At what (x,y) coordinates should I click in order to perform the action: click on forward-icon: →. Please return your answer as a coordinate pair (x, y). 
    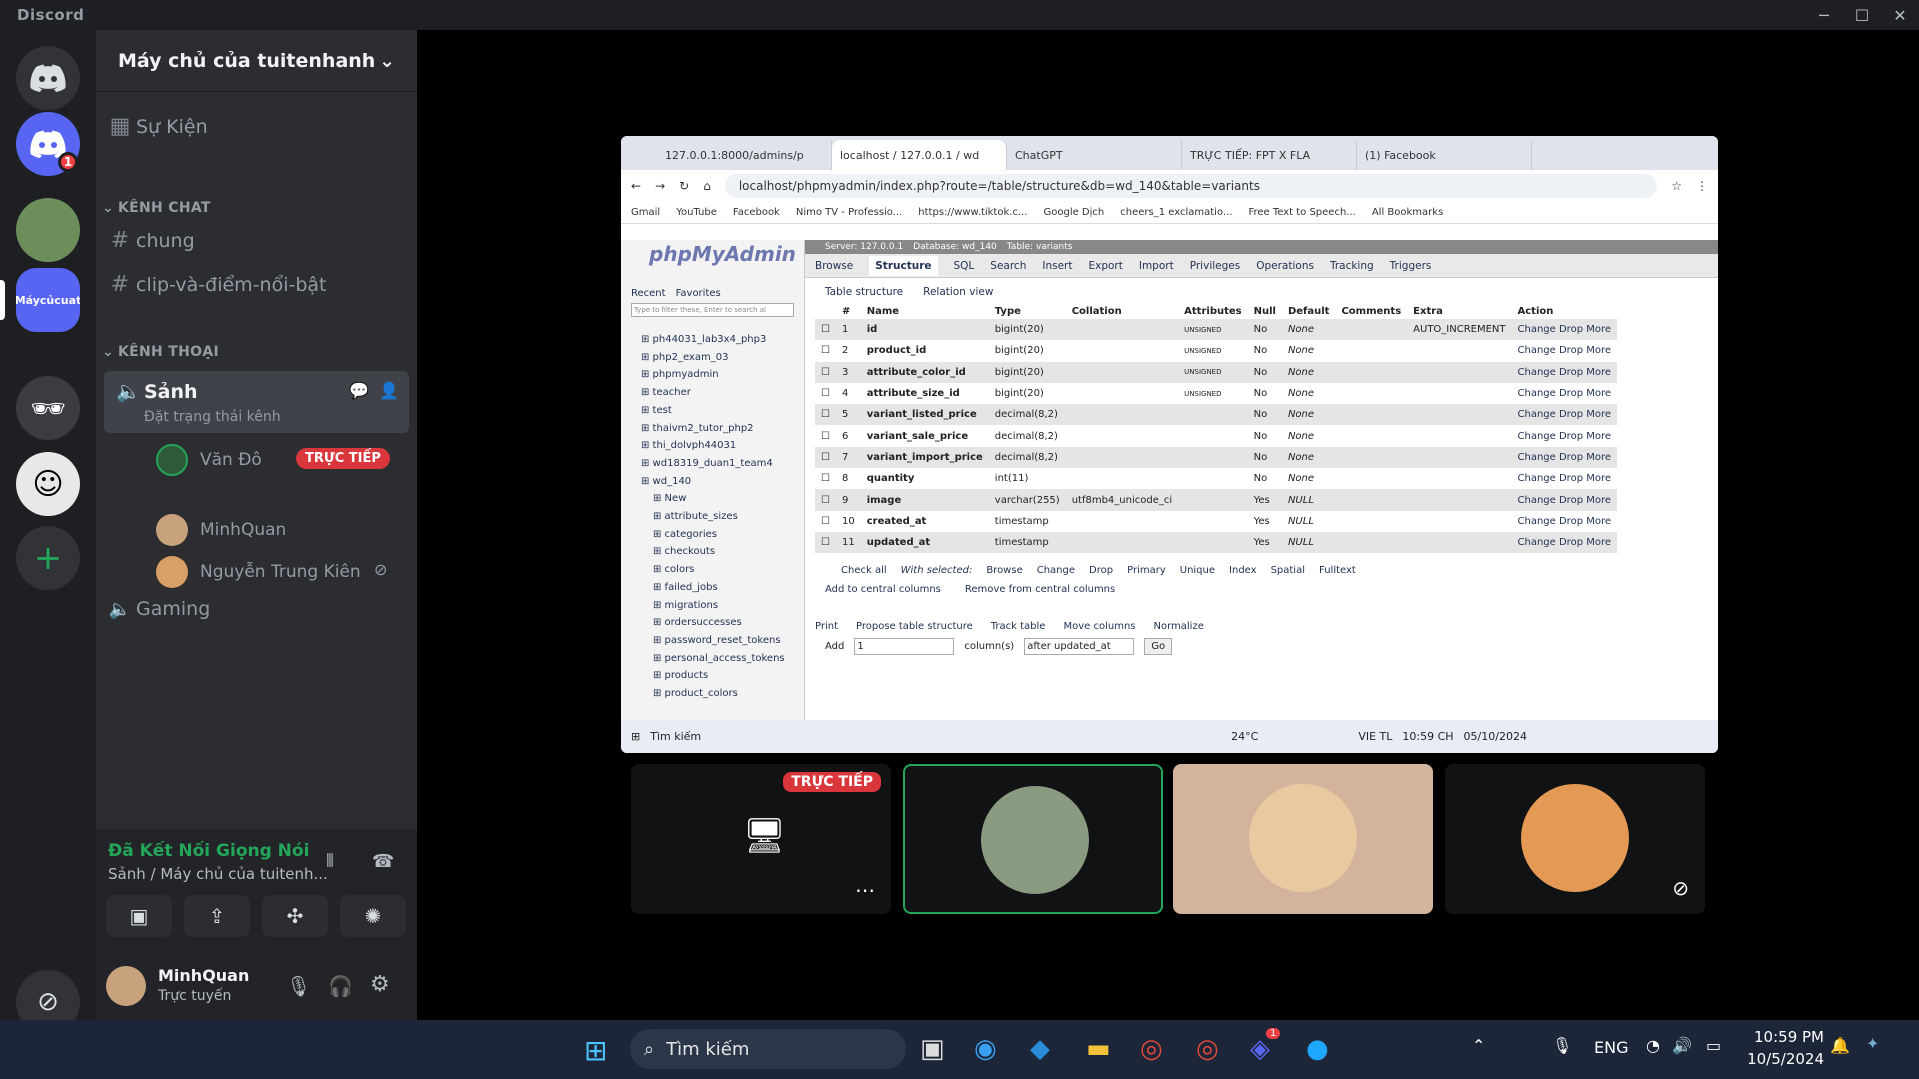
    Looking at the image, I should click on (660, 186).